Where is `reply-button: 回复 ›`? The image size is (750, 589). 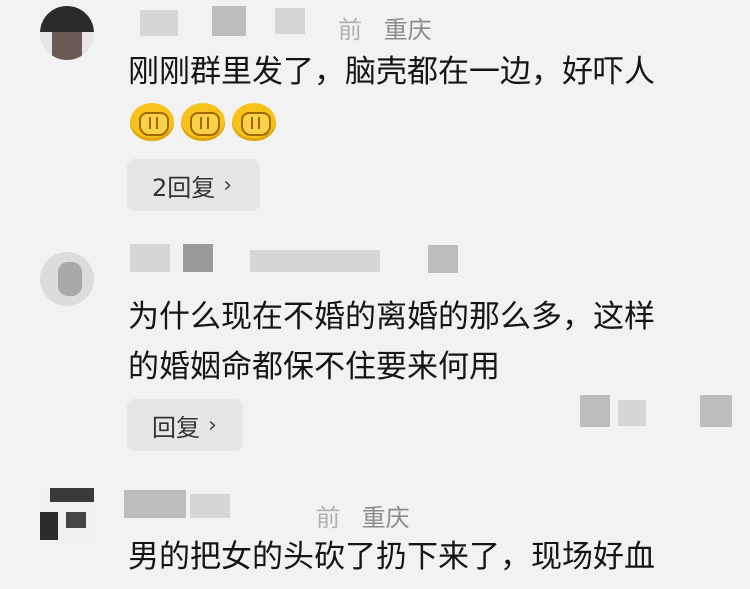
reply-button: 回复 › is located at coordinates (185, 425).